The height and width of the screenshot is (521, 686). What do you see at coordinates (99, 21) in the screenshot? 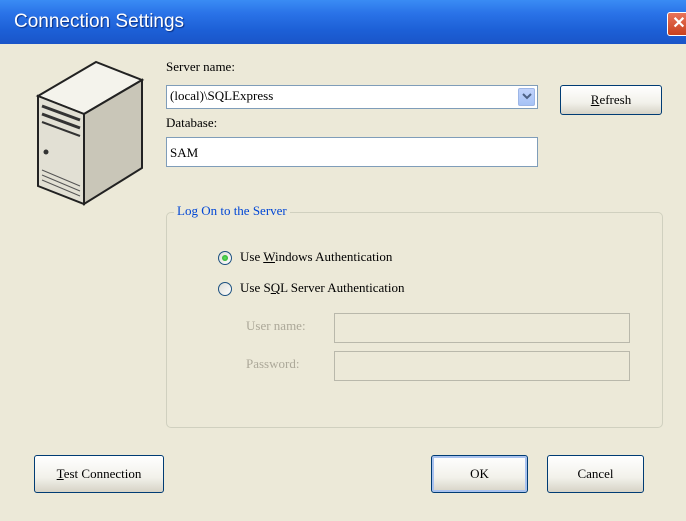
I see `window-title: Connection Settings` at bounding box center [99, 21].